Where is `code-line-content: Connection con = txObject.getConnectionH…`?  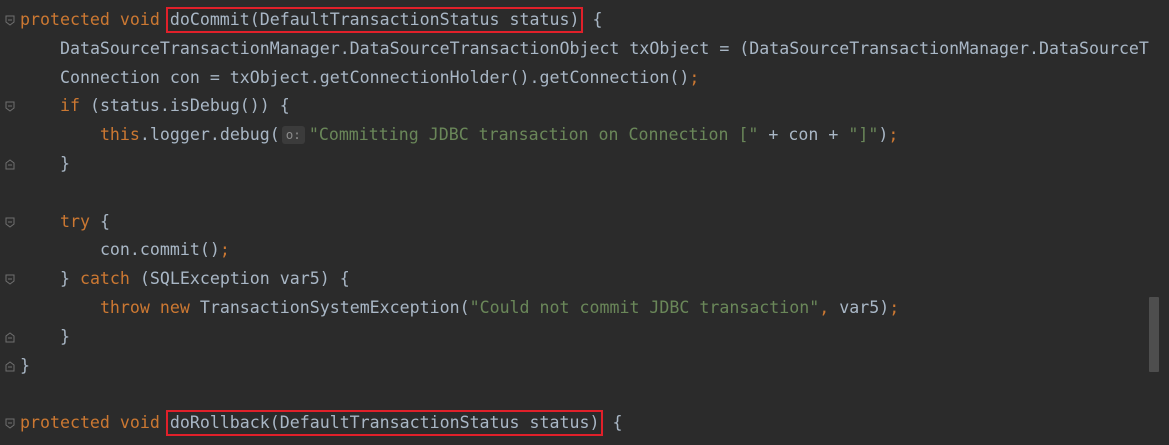 code-line-content: Connection con = txObject.getConnectionH… is located at coordinates (359, 78).